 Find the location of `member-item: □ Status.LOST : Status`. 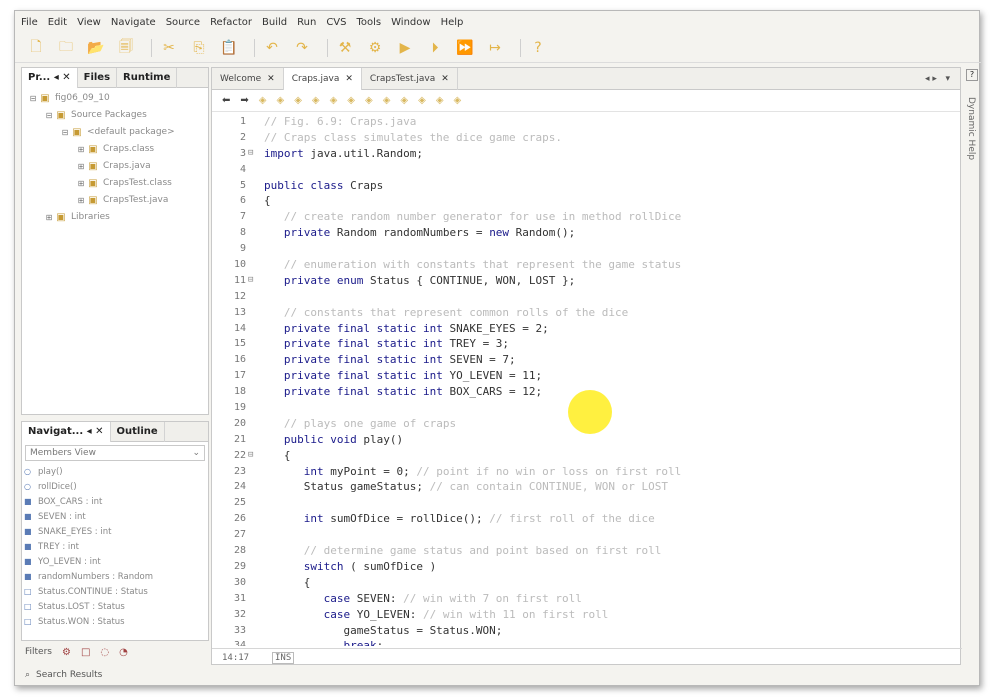

member-item: □ Status.LOST : Status is located at coordinates (115, 606).